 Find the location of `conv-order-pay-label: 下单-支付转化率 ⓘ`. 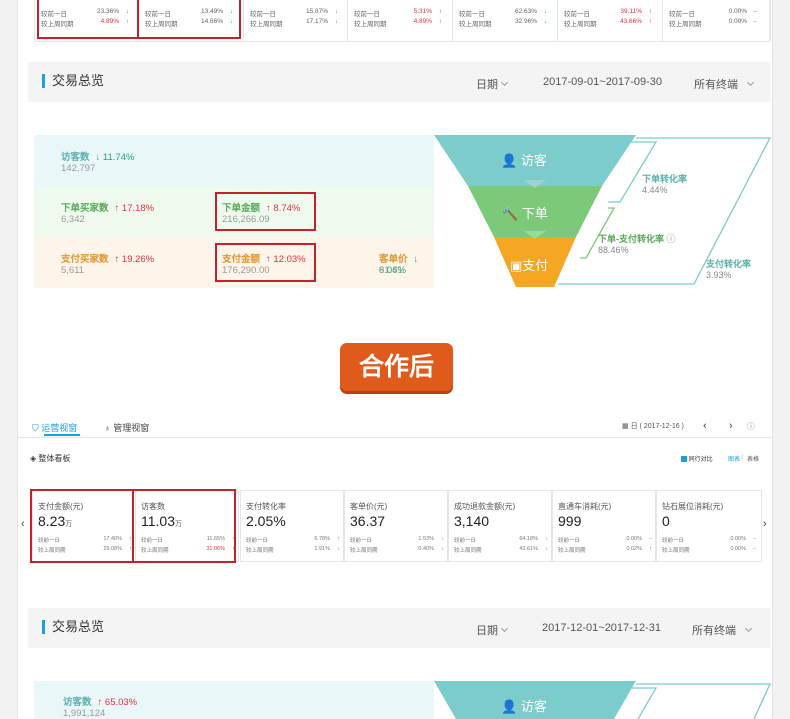

conv-order-pay-label: 下单-支付转化率 ⓘ is located at coordinates (637, 238).